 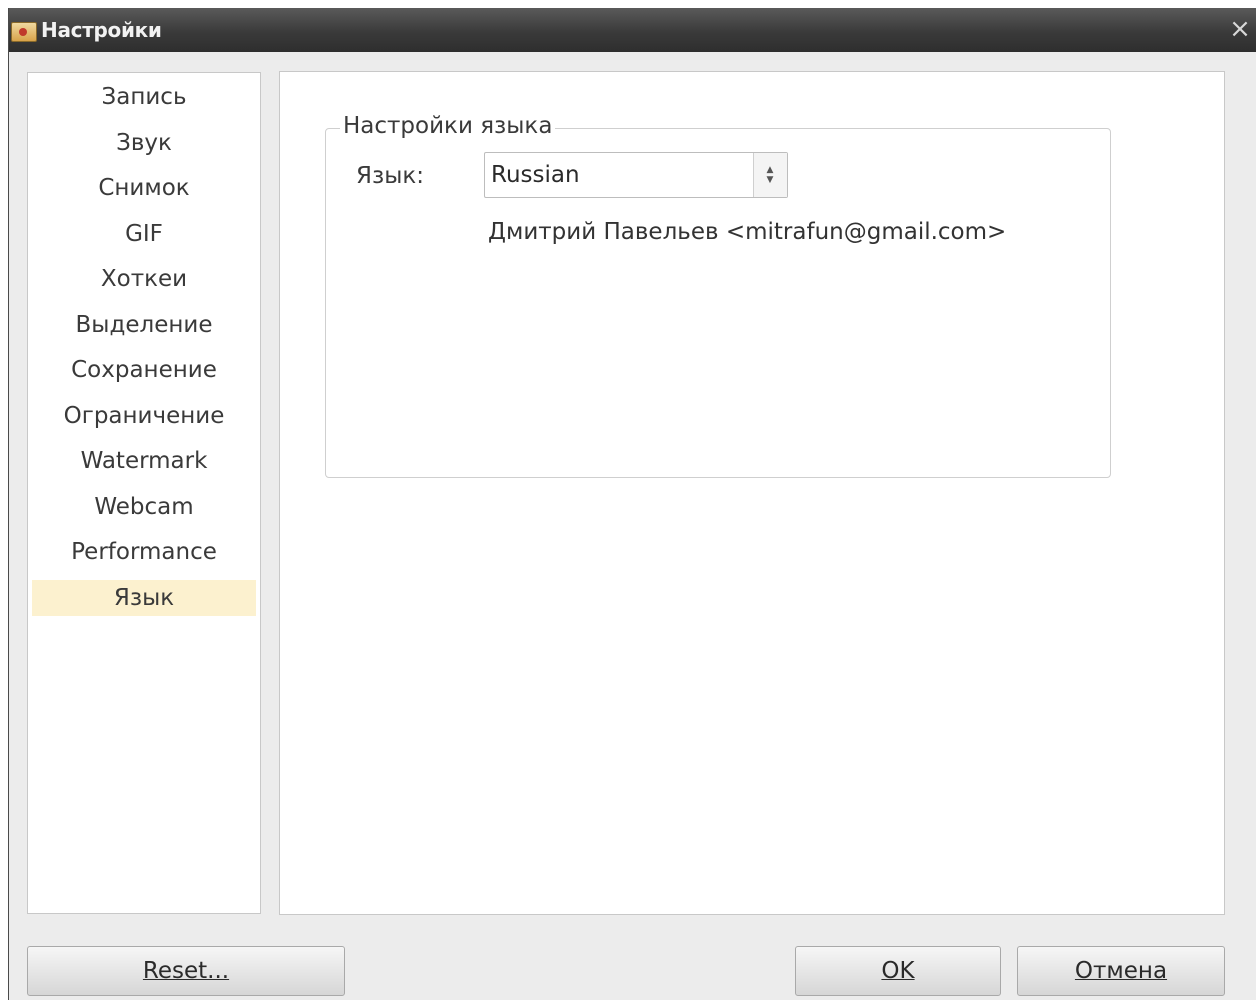 I want to click on sidebar-item-selection: Выделение, so click(x=144, y=325).